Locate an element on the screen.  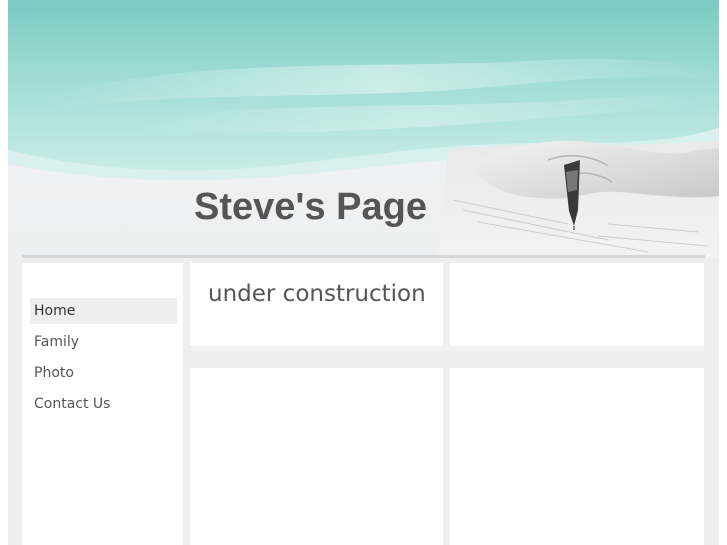
sidebar: Home Family Photo Contact Us is located at coordinates (102, 404).